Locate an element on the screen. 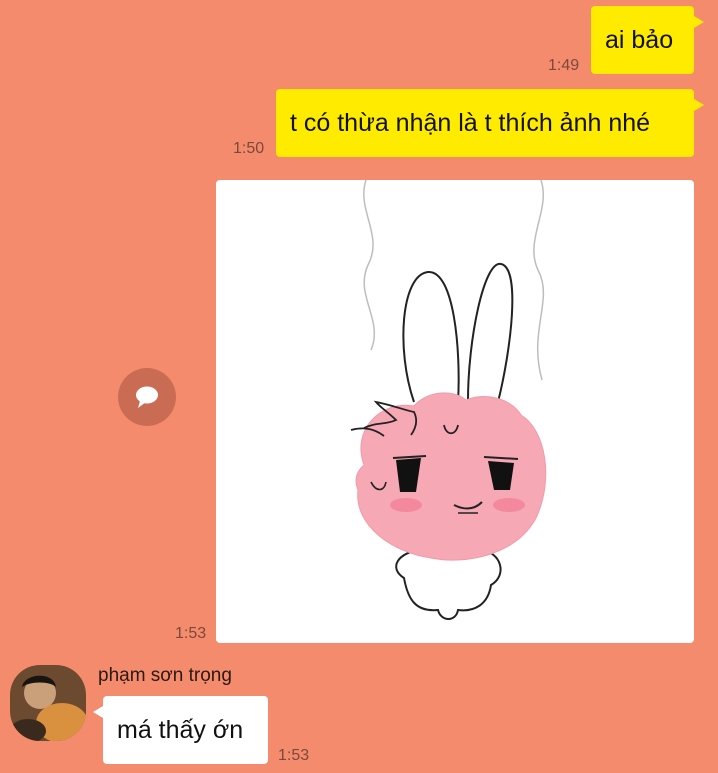  message-text: t có thừa nhận là t thích ảnh nhé is located at coordinates (470, 122).